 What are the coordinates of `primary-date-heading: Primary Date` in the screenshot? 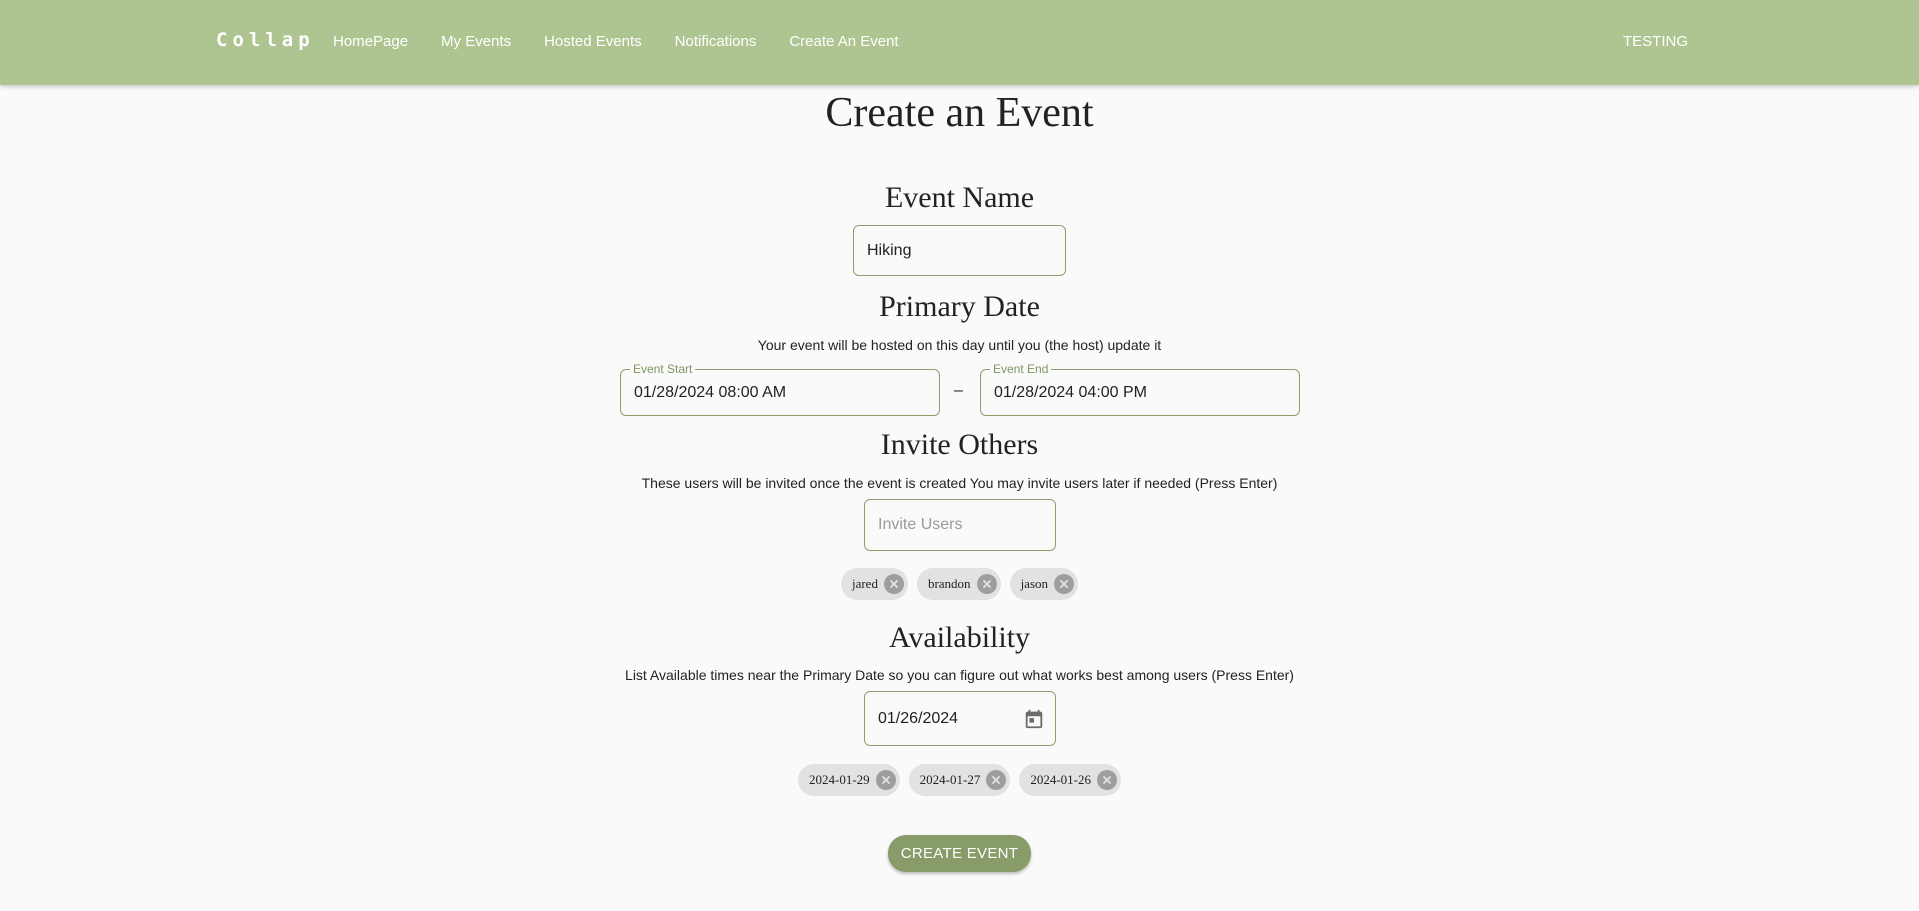 It's located at (959, 306).